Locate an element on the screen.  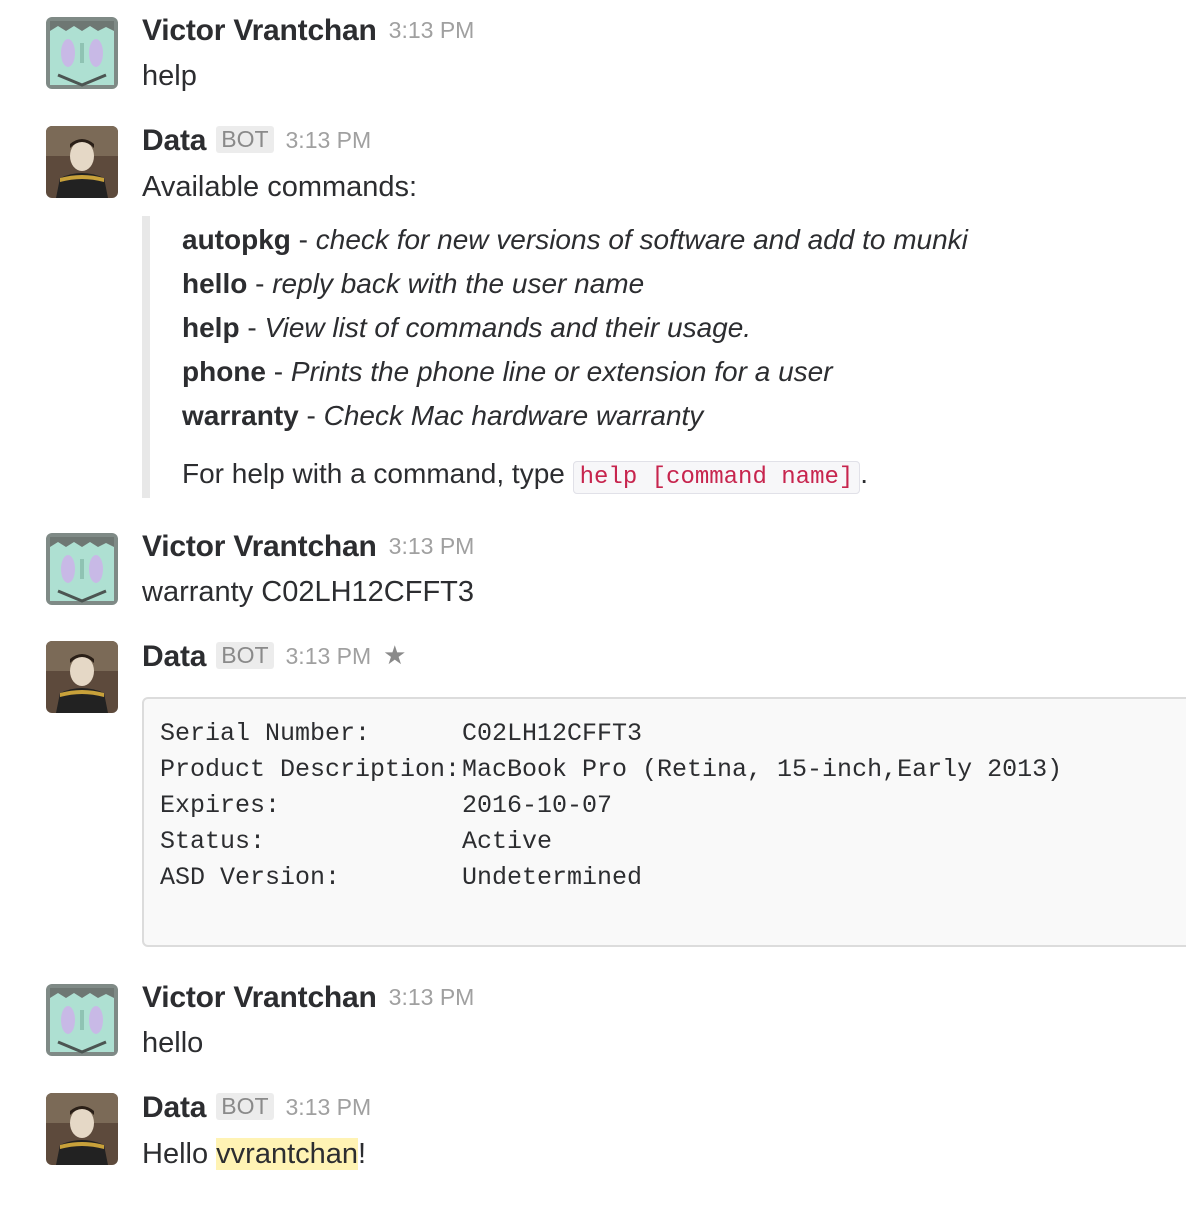
message-text: Available commands: is located at coordinates (280, 187).